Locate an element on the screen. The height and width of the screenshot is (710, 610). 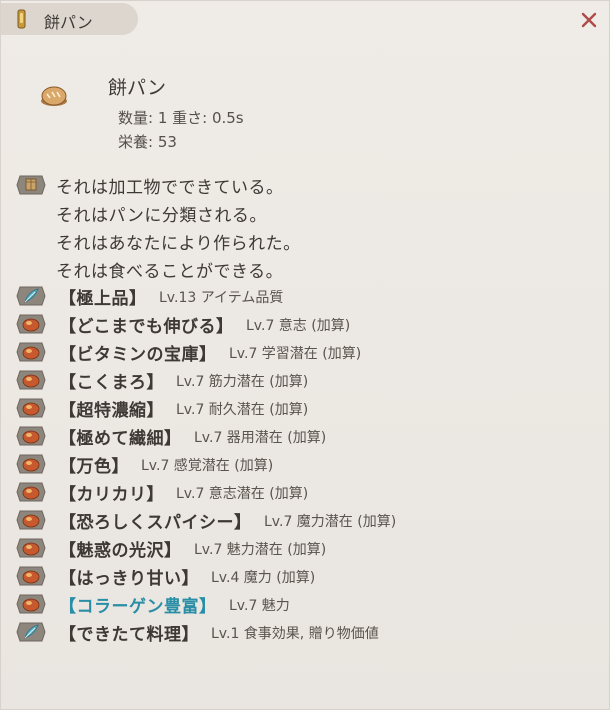
description-line: それはパンに分類される。 is located at coordinates (161, 216).